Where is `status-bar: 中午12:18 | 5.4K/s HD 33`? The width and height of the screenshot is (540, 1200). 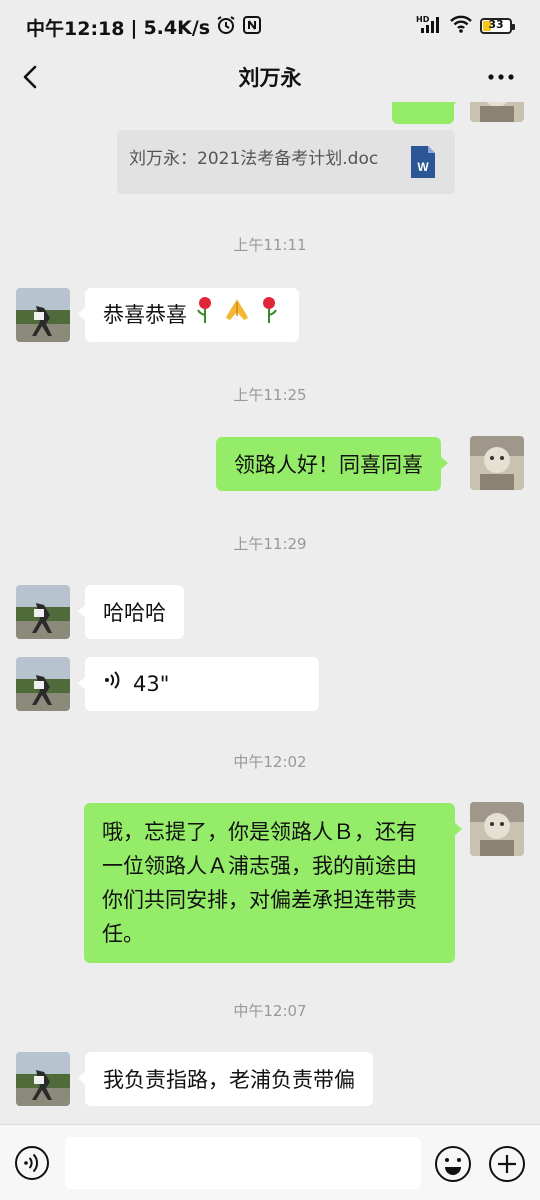 status-bar: 中午12:18 | 5.4K/s HD 33 is located at coordinates (270, 26).